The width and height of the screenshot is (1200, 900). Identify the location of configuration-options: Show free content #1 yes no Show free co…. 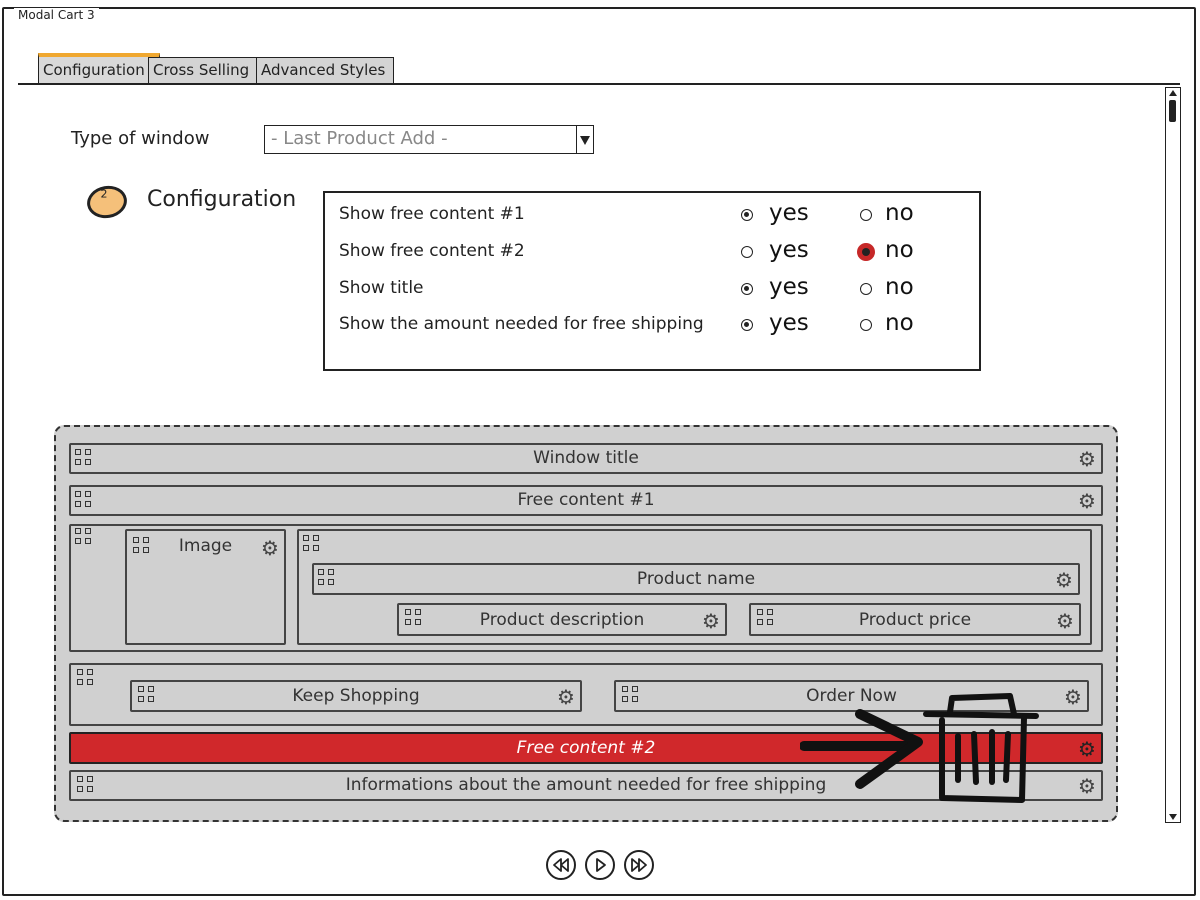
(652, 281).